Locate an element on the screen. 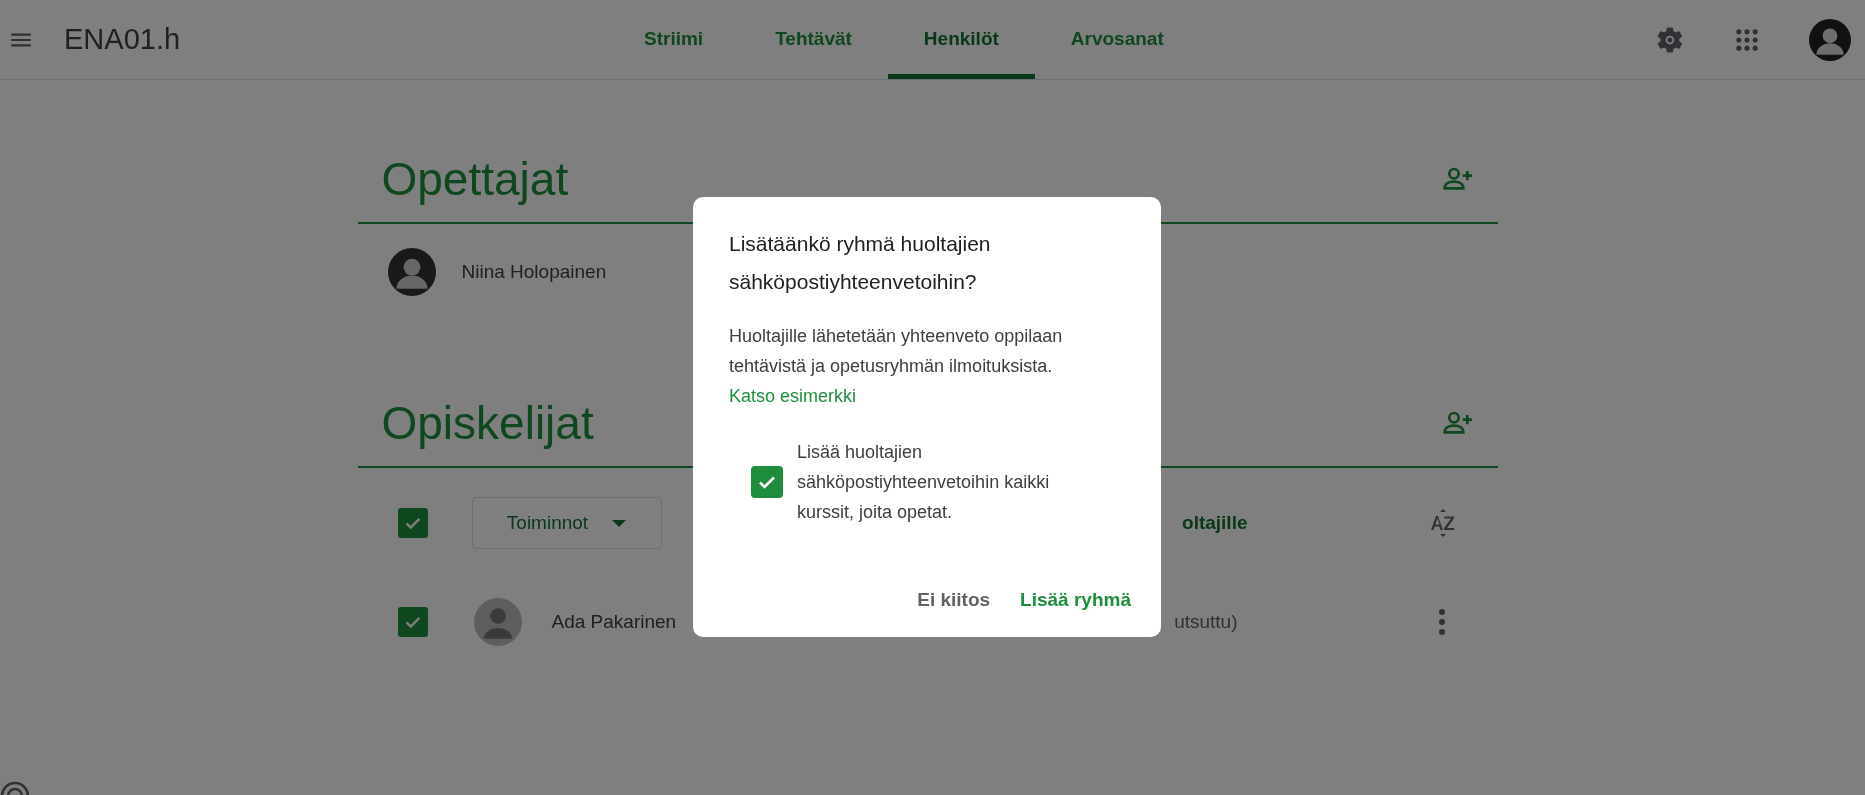 The height and width of the screenshot is (795, 1865). section-heading: Opiskelijat is located at coordinates (487, 423).